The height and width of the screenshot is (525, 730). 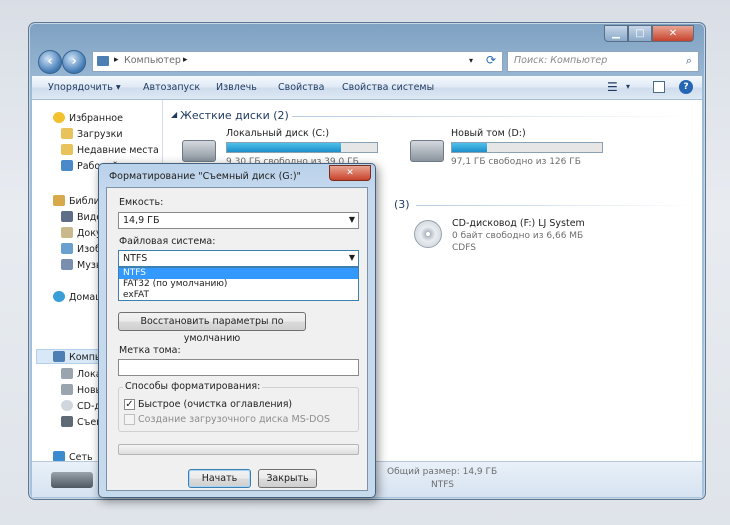 What do you see at coordinates (238, 295) in the screenshot?
I see `fs-option-exfat: exFAT` at bounding box center [238, 295].